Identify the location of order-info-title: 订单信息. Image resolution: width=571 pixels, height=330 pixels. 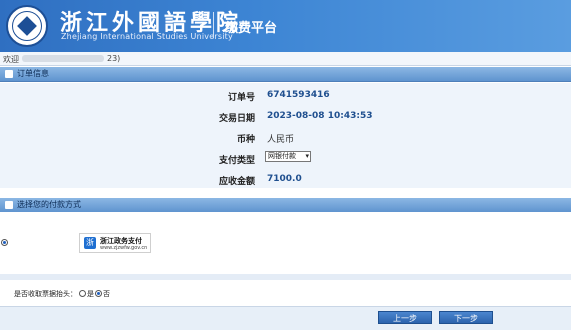
(33, 73).